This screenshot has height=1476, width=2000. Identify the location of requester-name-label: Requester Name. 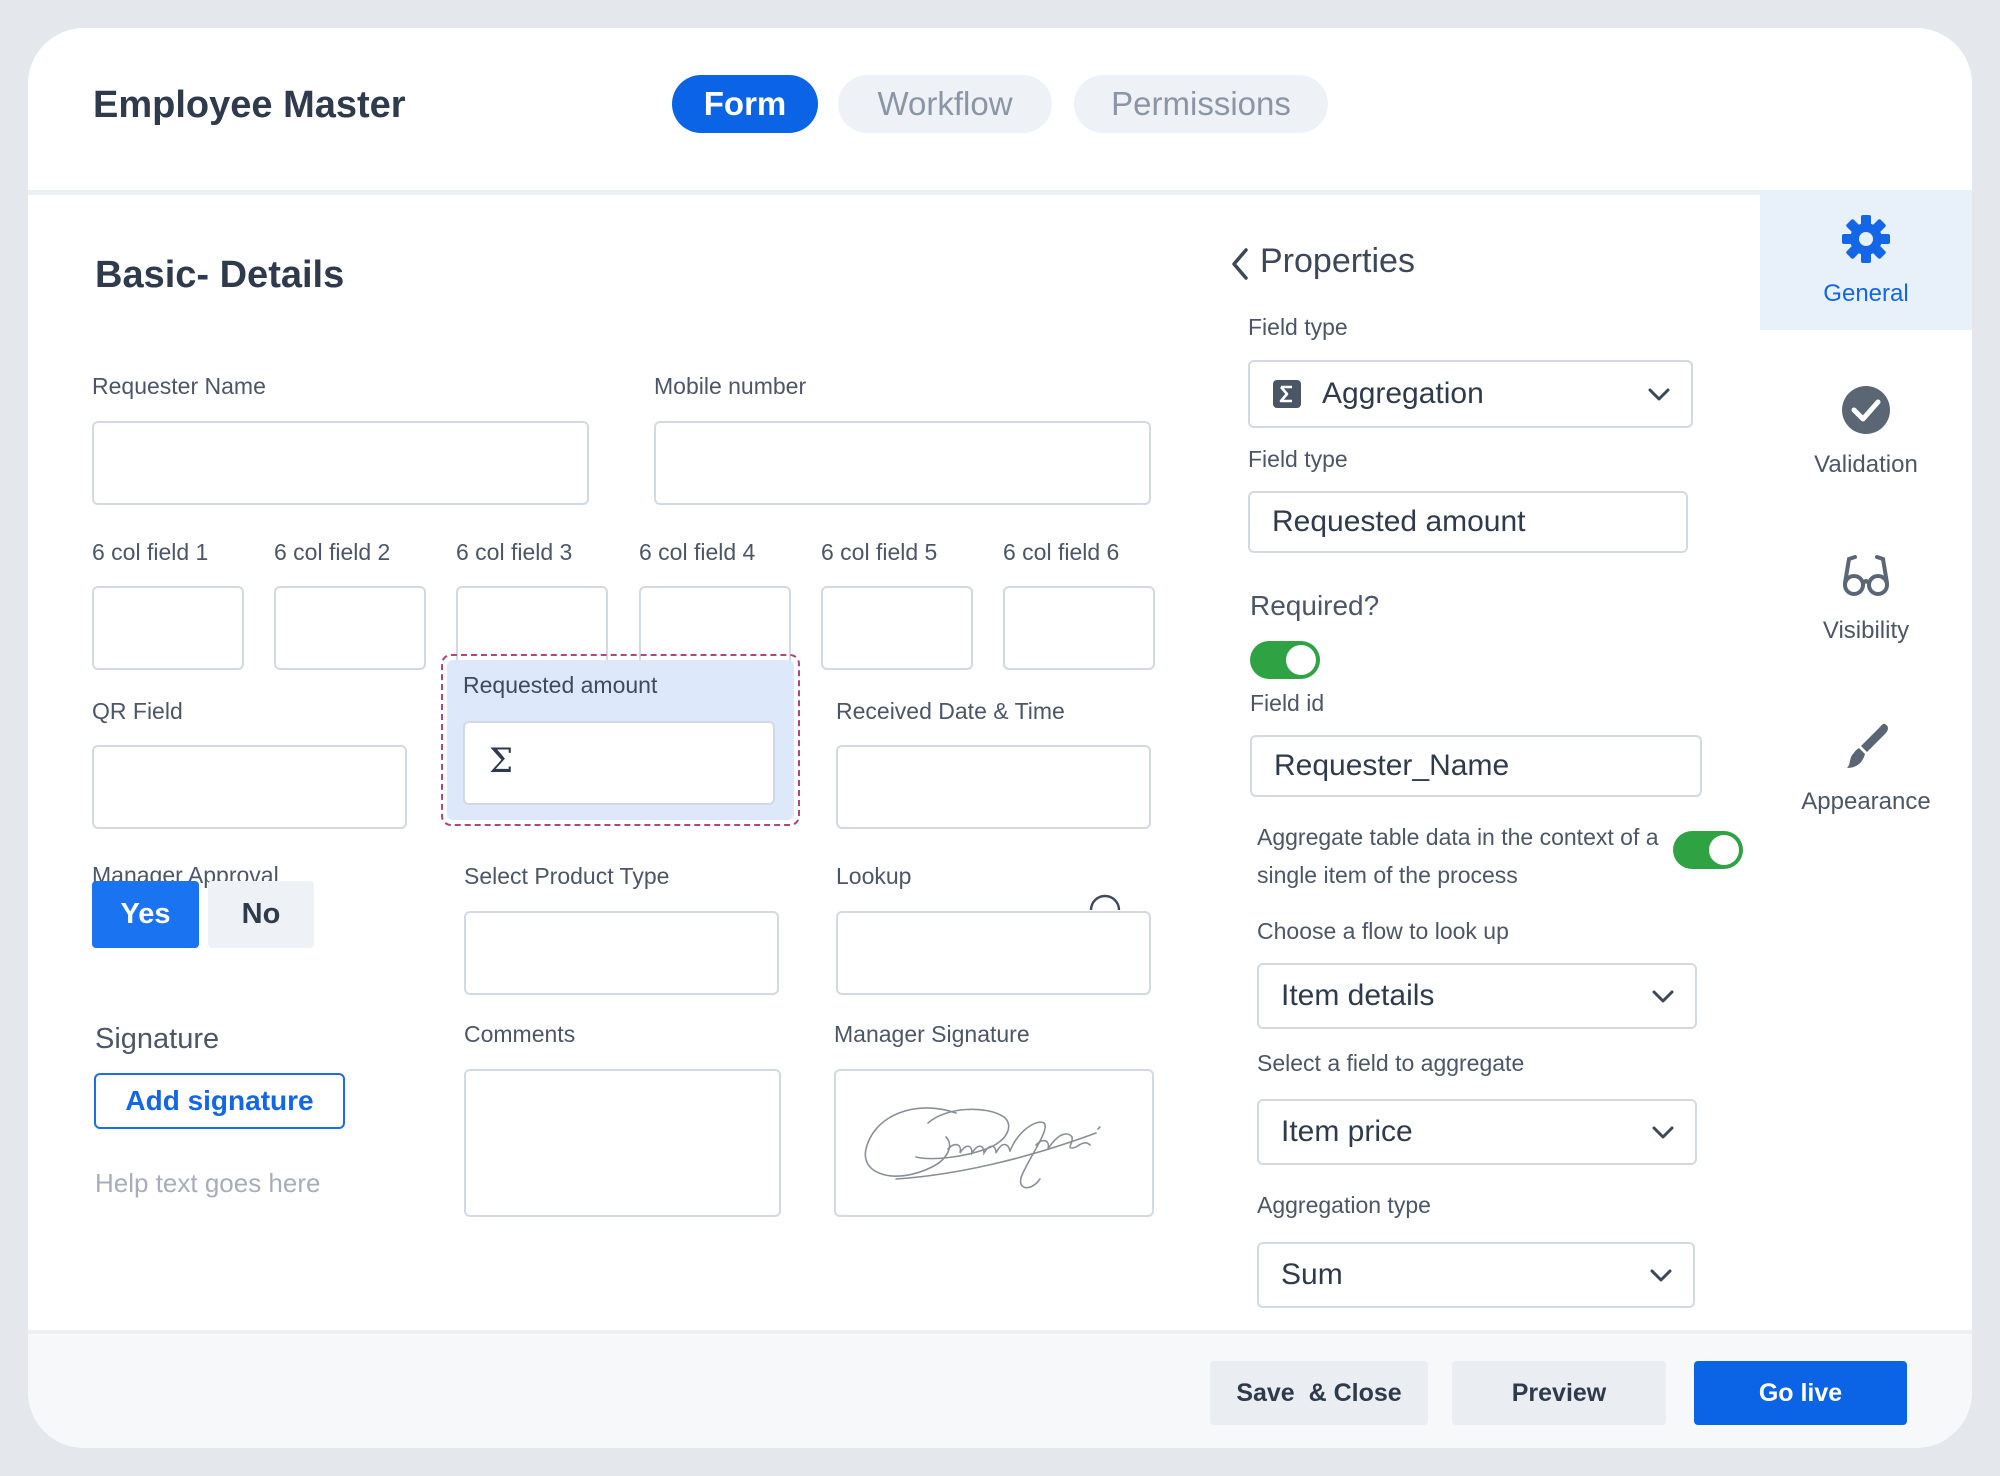
(179, 386).